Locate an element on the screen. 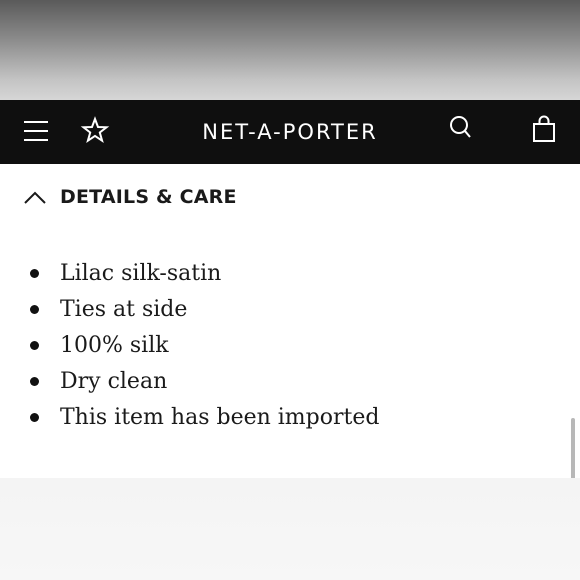 This screenshot has width=580, height=580. list-item-text: 100% silk is located at coordinates (114, 345).